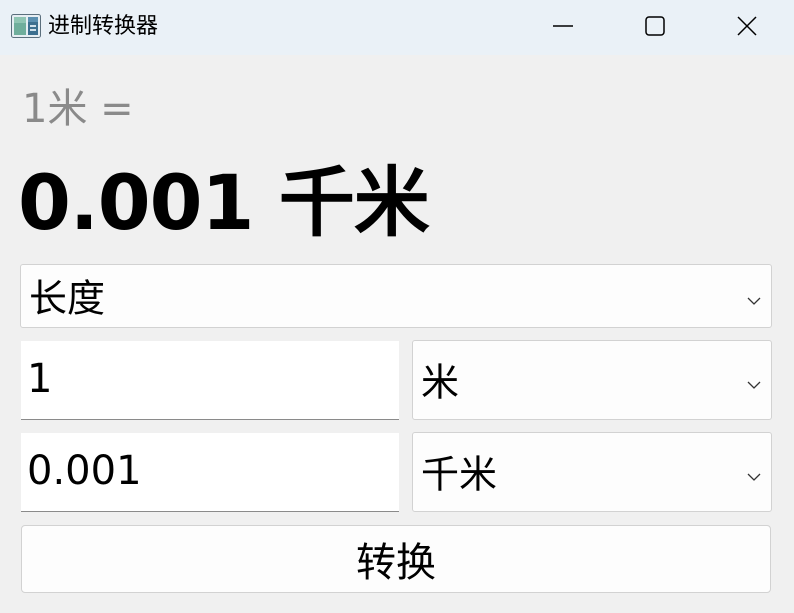 Image resolution: width=794 pixels, height=613 pixels. I want to click on category-select: 长度, so click(396, 296).